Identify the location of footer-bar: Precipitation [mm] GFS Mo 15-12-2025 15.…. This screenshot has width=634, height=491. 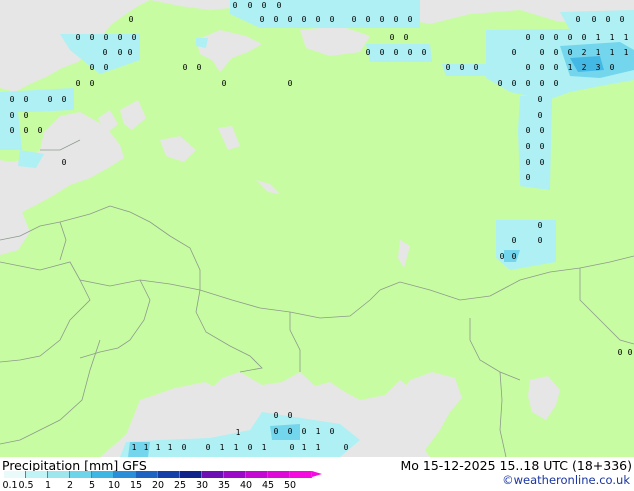
(317, 474).